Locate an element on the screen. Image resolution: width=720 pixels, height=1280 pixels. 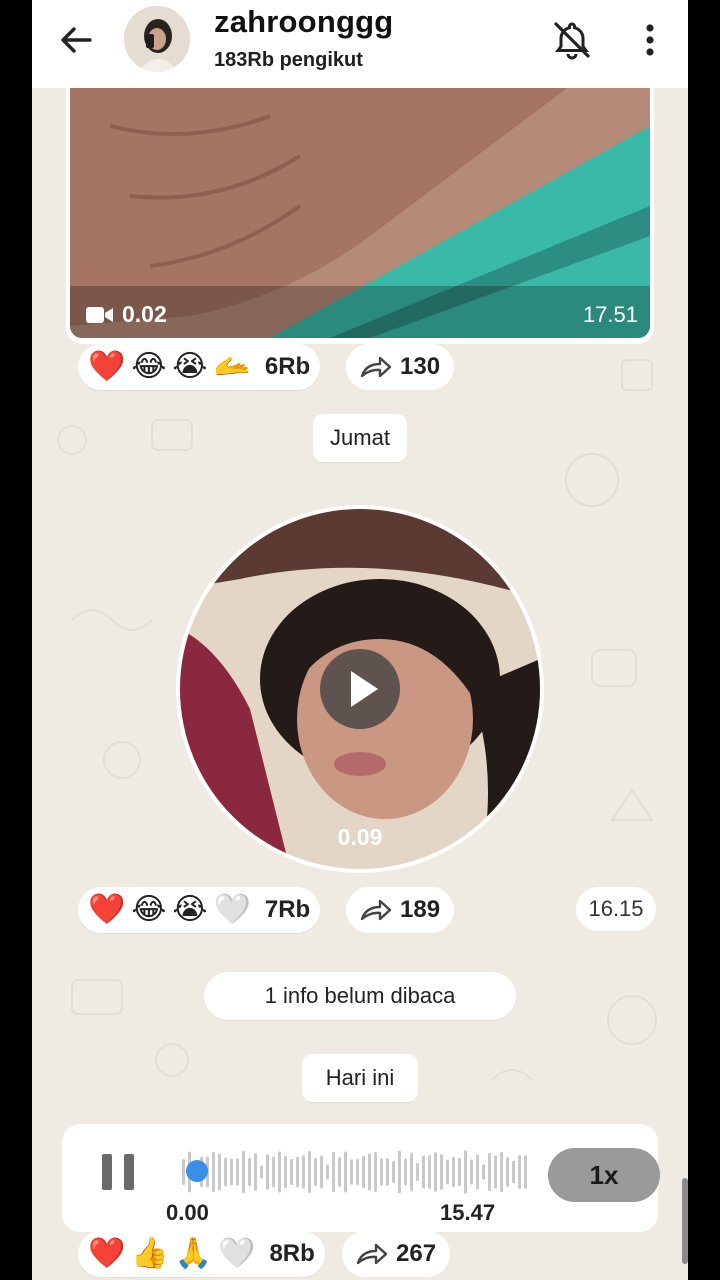
playback-speed-button: 1x is located at coordinates (604, 1175).